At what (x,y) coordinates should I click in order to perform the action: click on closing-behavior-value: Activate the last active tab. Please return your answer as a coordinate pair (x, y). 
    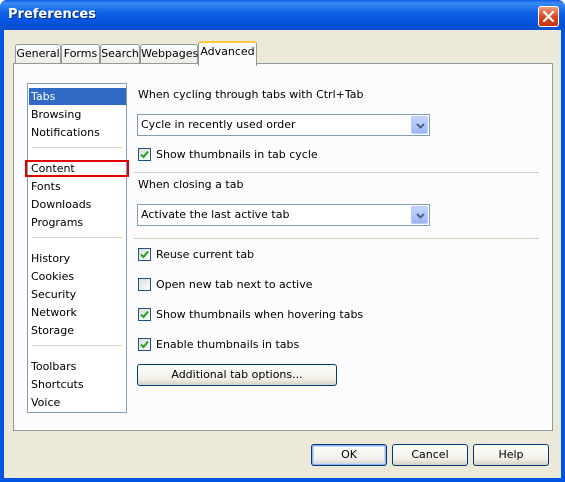
    Looking at the image, I should click on (215, 214).